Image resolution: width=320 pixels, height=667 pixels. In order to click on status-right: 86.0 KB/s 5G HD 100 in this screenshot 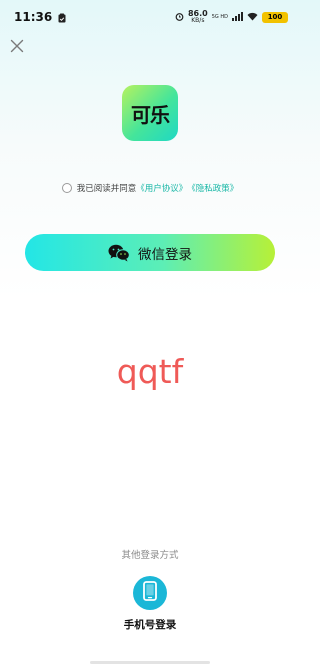, I will do `click(231, 17)`.